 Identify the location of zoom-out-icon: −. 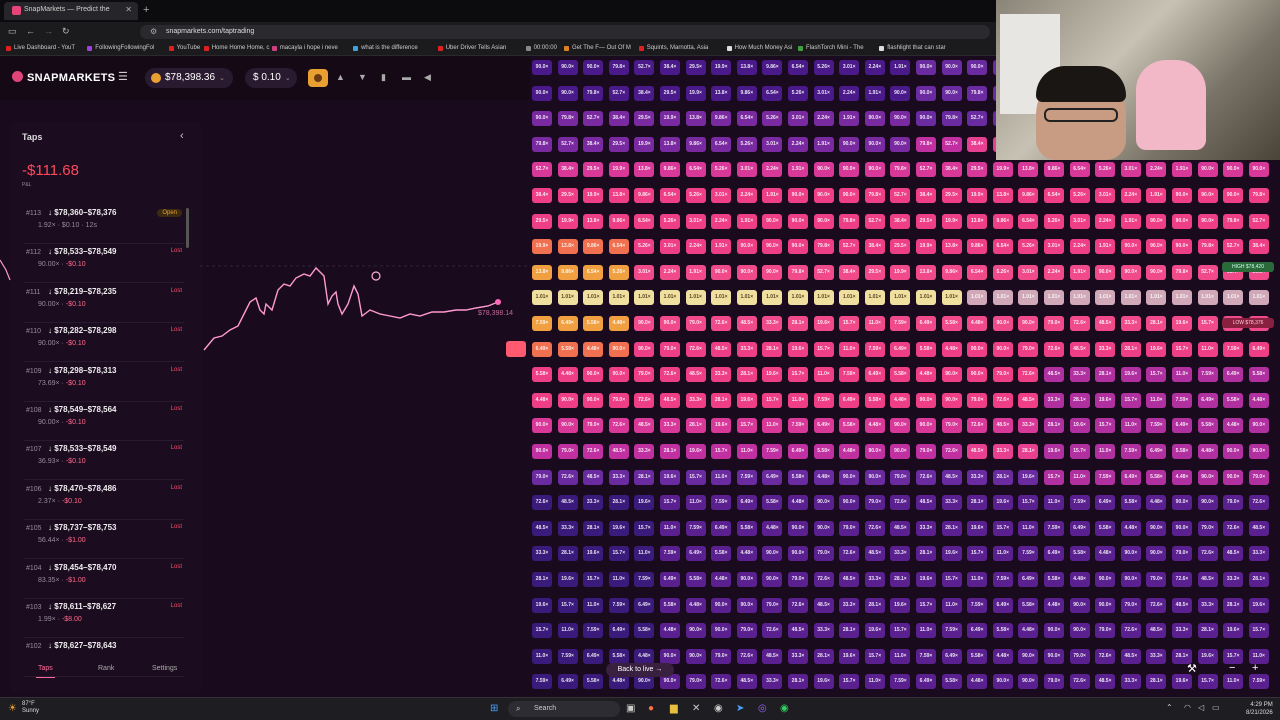
(1232, 668).